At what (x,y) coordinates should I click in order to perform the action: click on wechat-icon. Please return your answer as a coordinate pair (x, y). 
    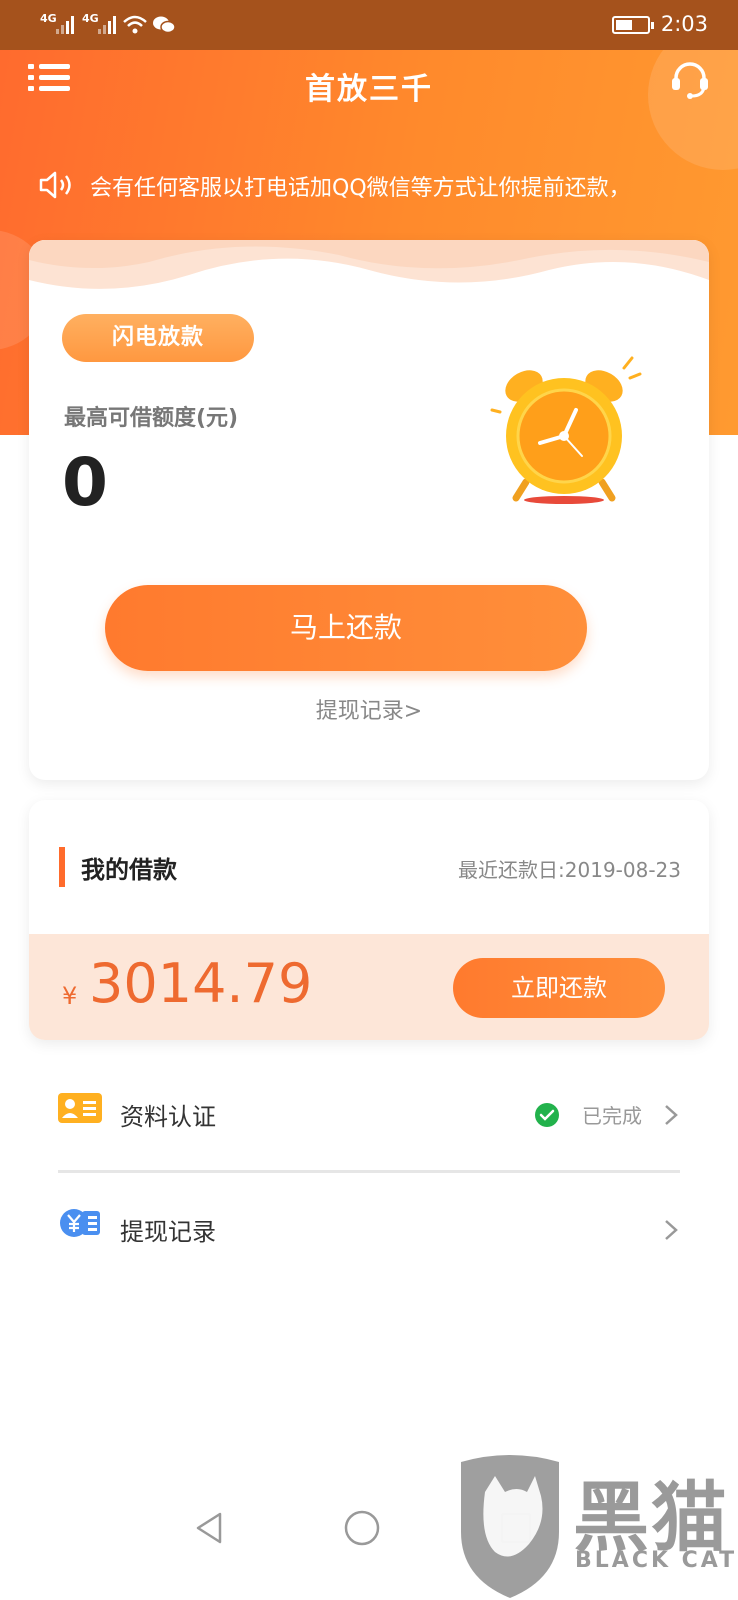
    Looking at the image, I should click on (164, 25).